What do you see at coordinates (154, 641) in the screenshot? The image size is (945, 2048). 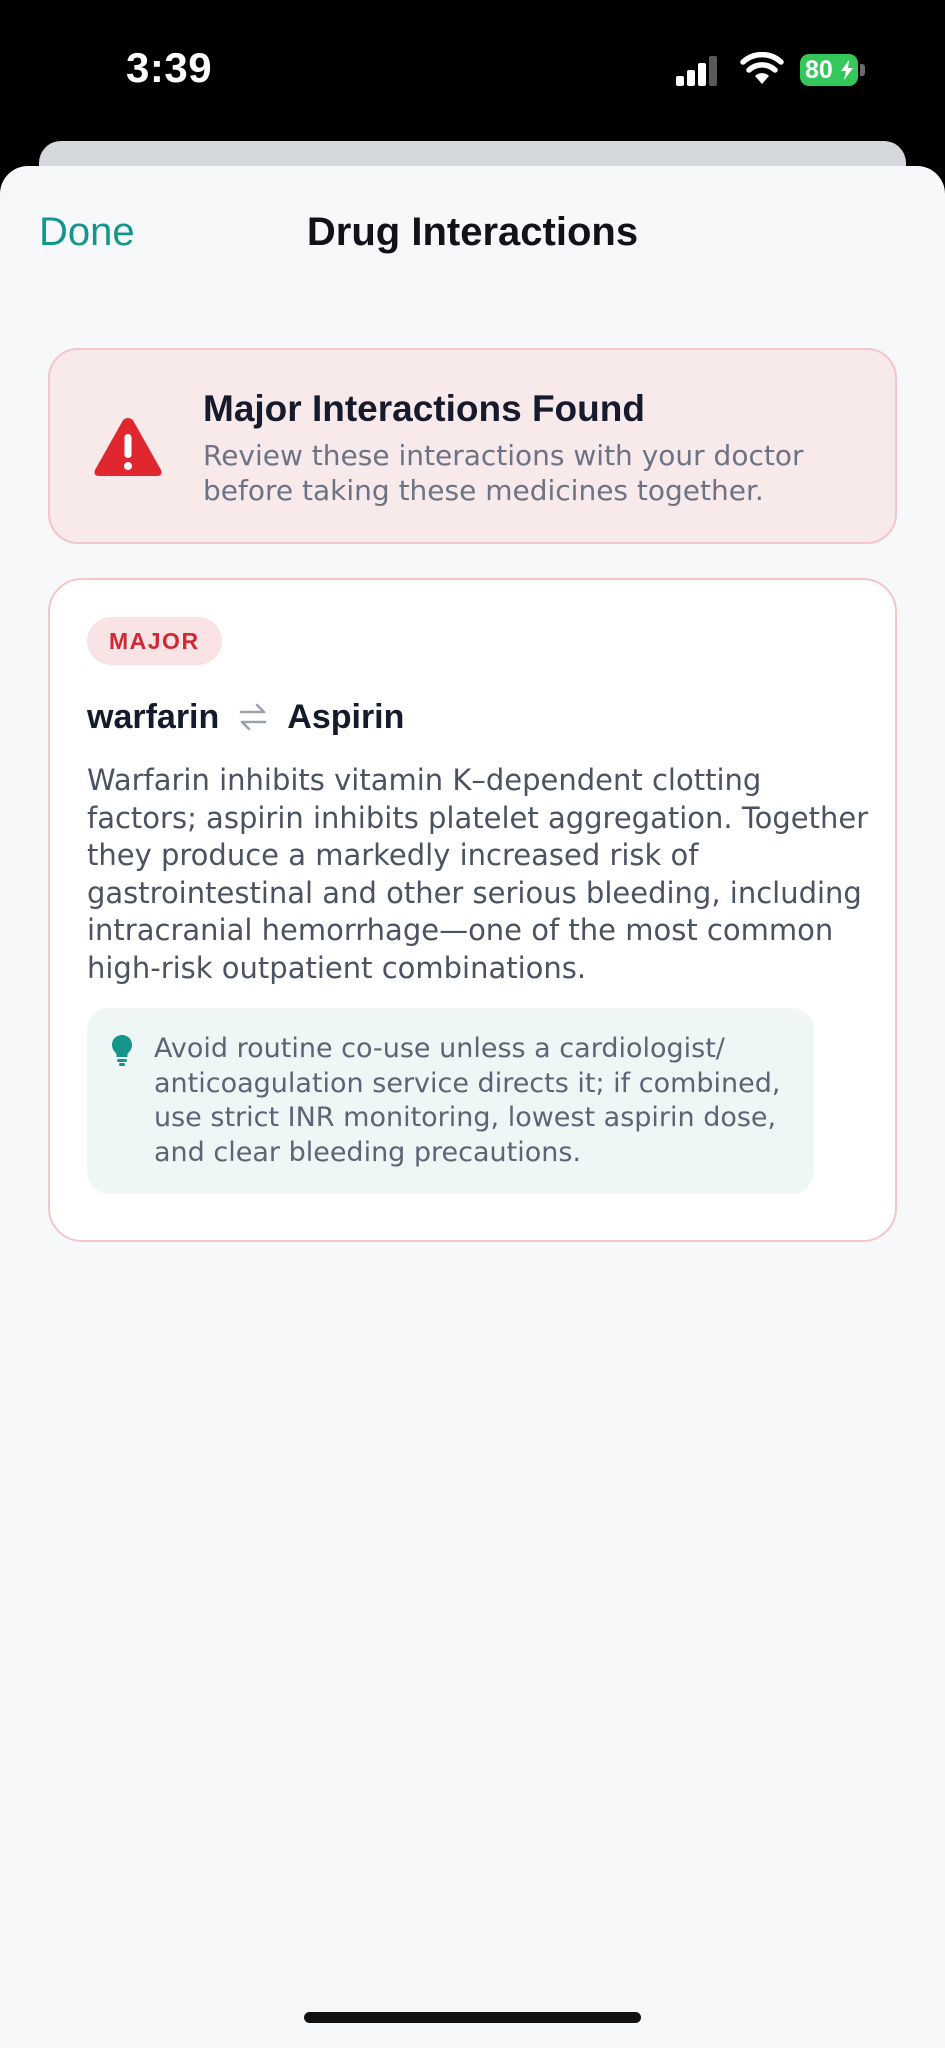 I see `severity-badge: MAJOR` at bounding box center [154, 641].